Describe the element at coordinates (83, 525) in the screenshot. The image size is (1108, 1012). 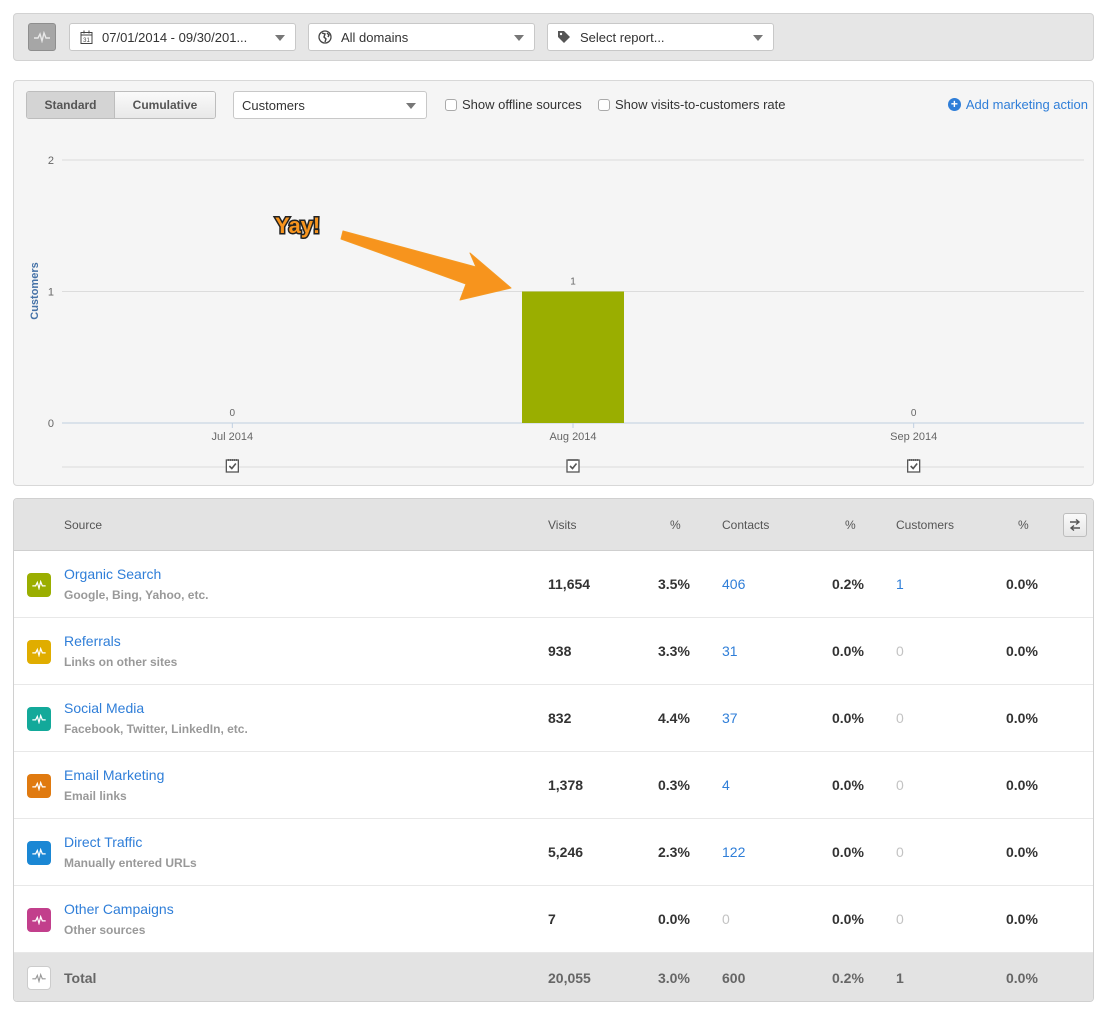
I see `col-source: Source` at that location.